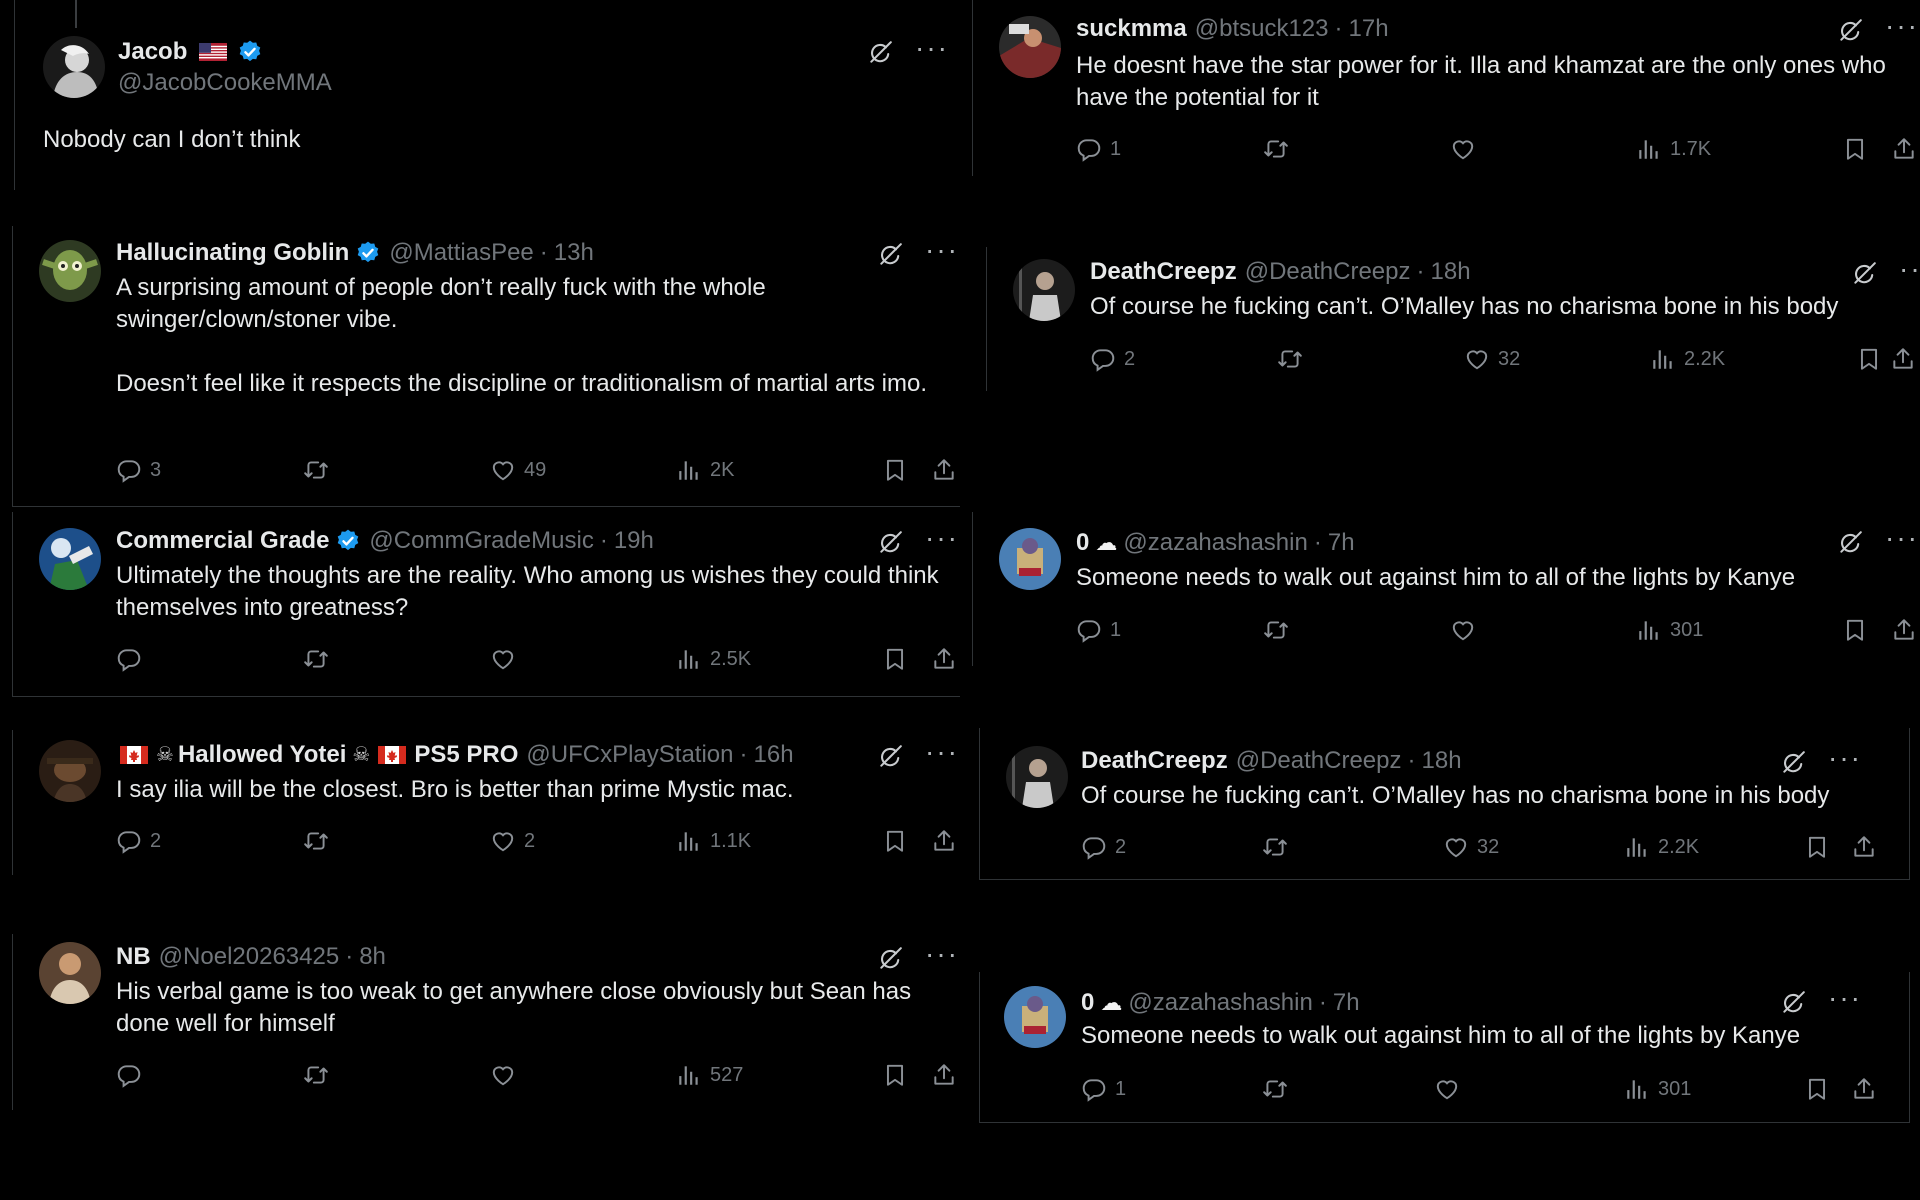 This screenshot has height=1200, width=1920. Describe the element at coordinates (481, 541) in the screenshot. I see `author-handle: @CommGradeMusic` at that location.